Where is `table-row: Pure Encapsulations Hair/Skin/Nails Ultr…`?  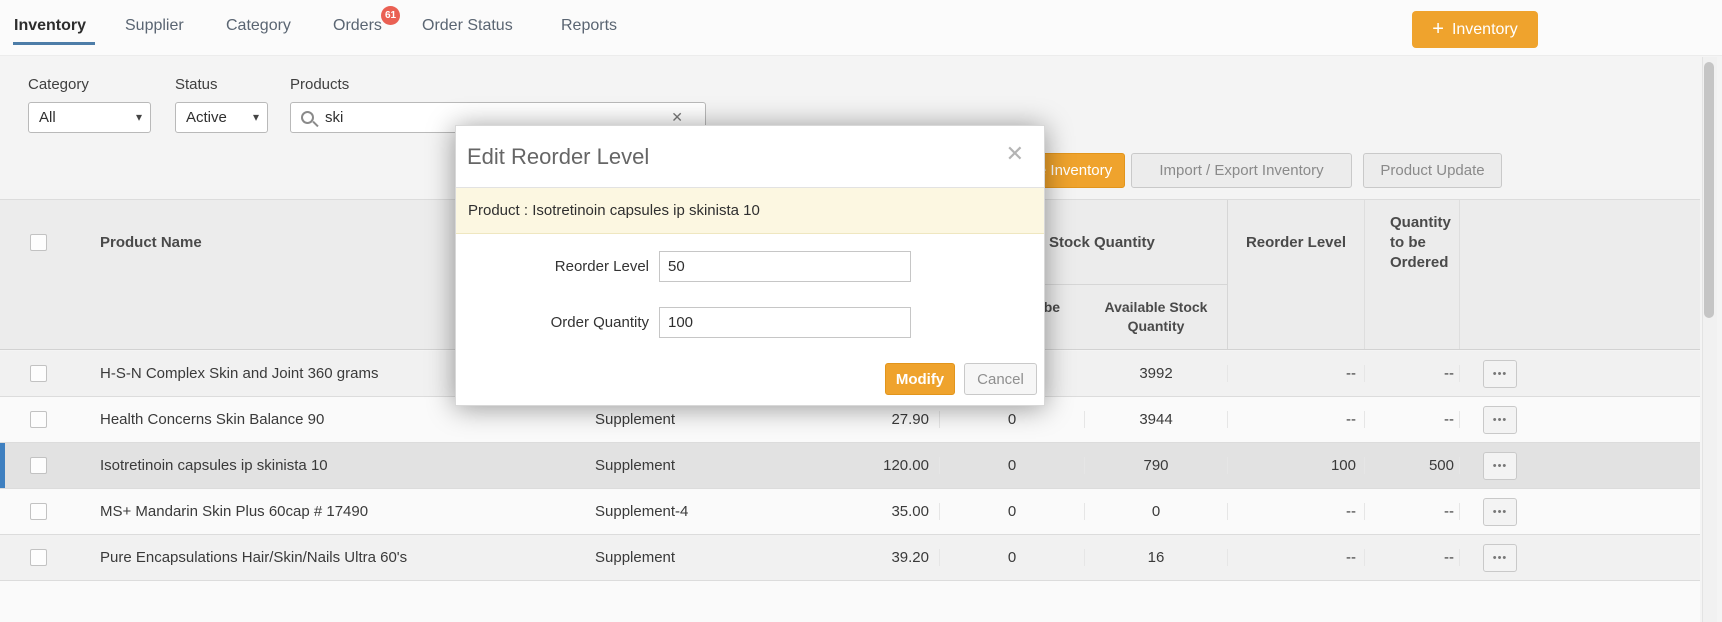
table-row: Pure Encapsulations Hair/Skin/Nails Ultr… is located at coordinates (850, 558).